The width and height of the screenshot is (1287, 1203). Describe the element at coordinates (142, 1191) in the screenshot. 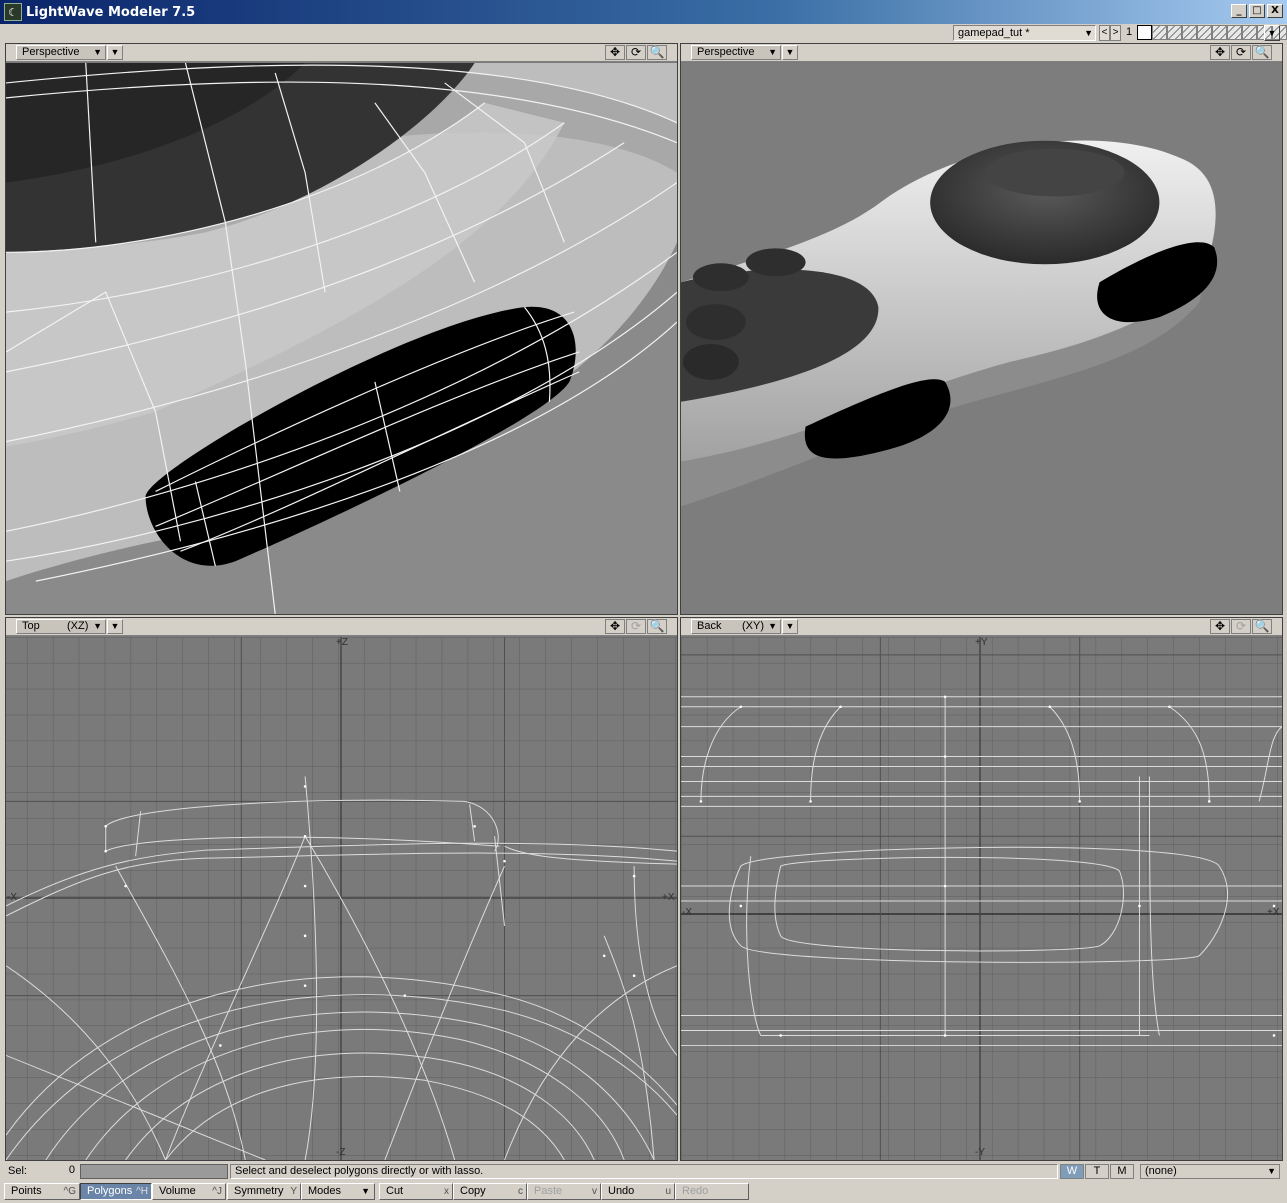

I see `shortcut-key: ^H` at that location.